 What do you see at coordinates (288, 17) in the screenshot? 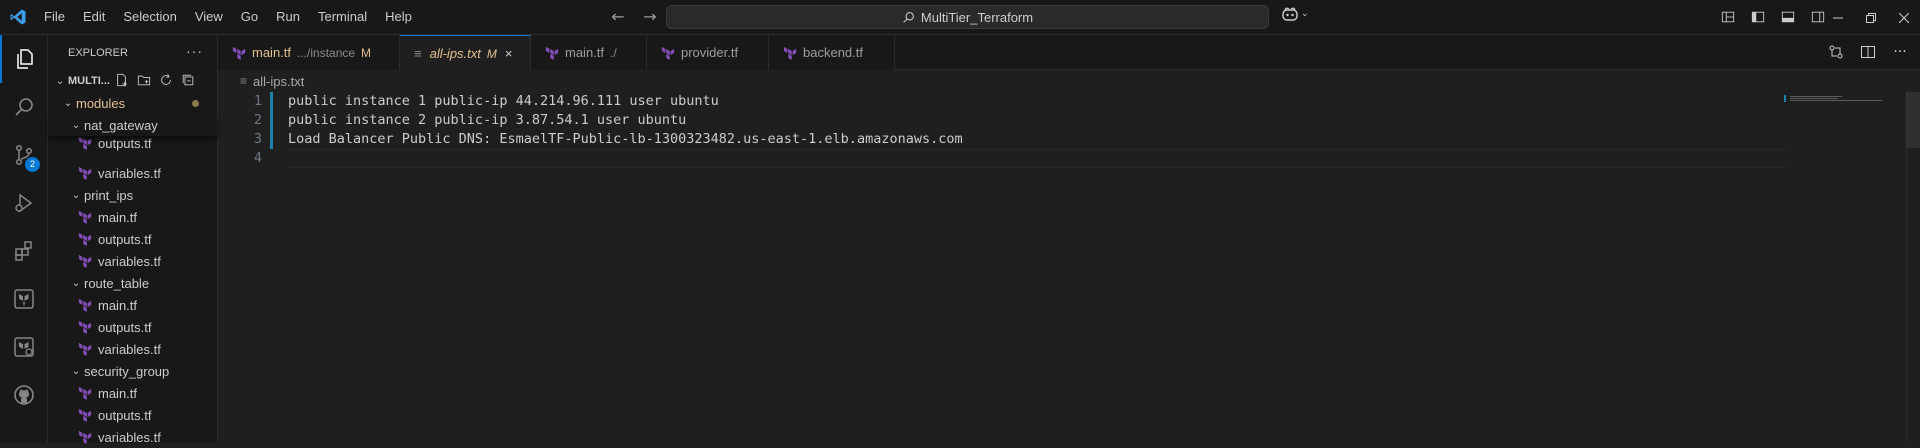
I see `menu-run: Run` at bounding box center [288, 17].